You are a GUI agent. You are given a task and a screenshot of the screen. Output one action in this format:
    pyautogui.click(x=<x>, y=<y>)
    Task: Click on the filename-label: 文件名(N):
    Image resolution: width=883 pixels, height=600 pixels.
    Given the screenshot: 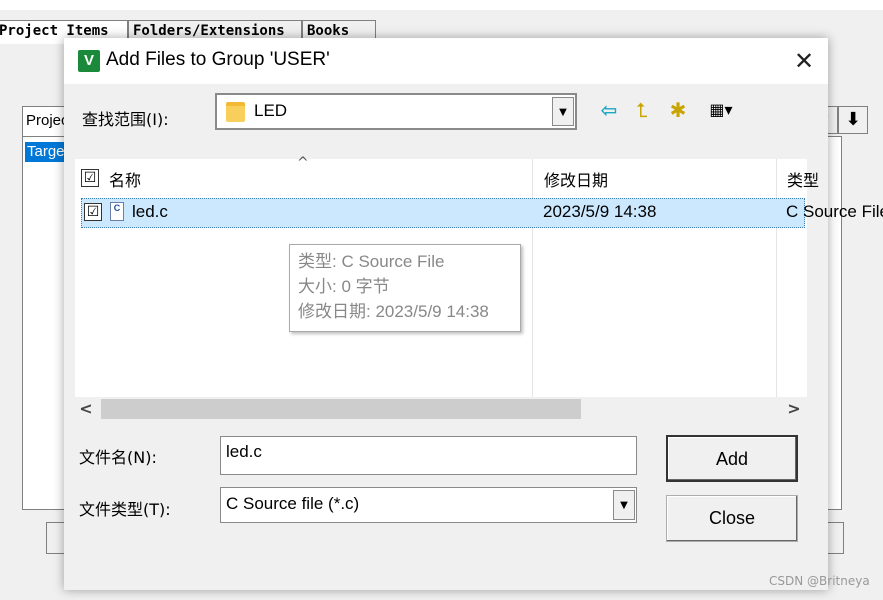 What is the action you would take?
    pyautogui.click(x=118, y=457)
    